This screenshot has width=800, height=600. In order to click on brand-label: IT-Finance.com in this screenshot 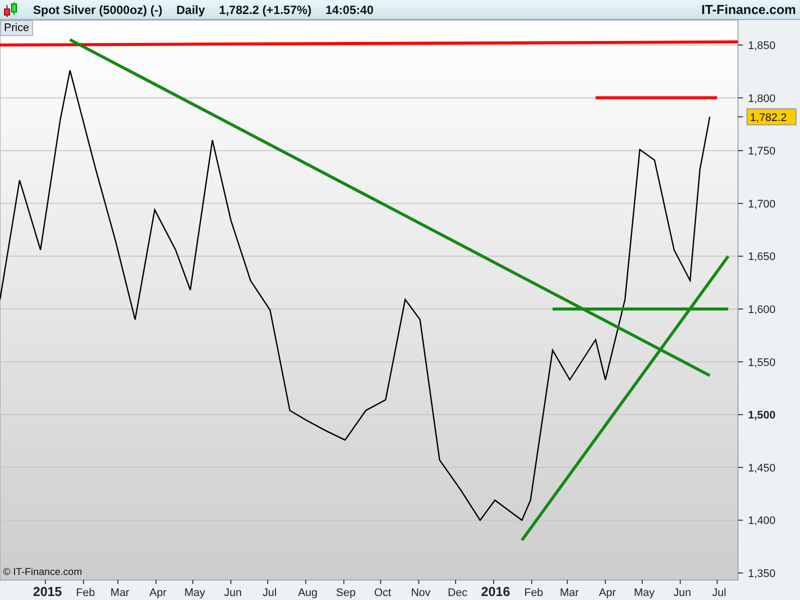, I will do `click(748, 9)`.